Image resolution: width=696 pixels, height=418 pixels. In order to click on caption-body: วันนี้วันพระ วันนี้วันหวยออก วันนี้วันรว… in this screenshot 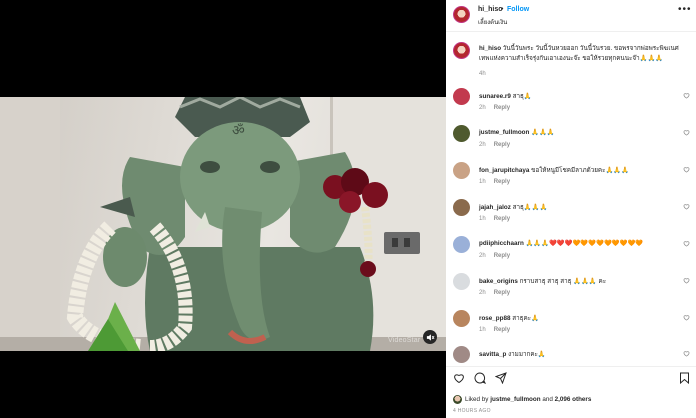, I will do `click(579, 53)`.